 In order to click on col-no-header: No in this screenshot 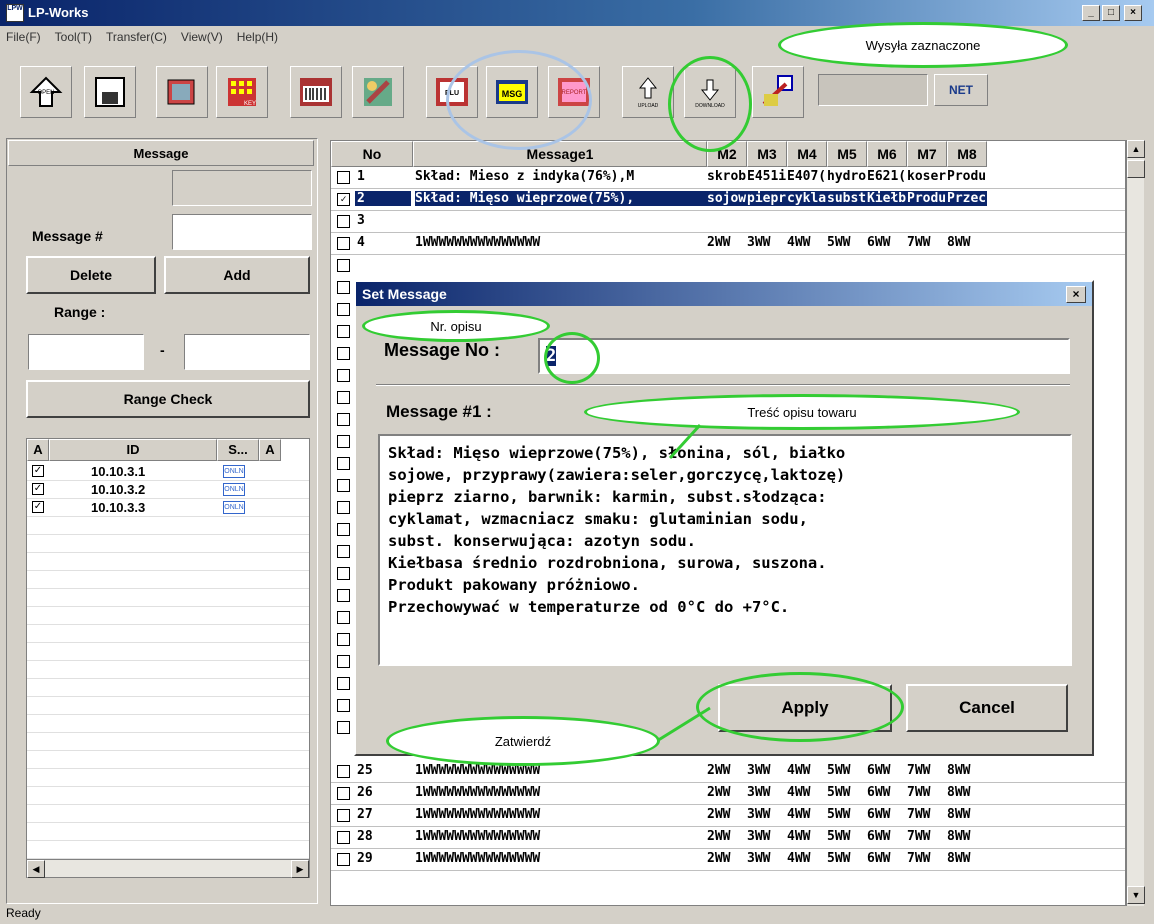, I will do `click(372, 154)`.